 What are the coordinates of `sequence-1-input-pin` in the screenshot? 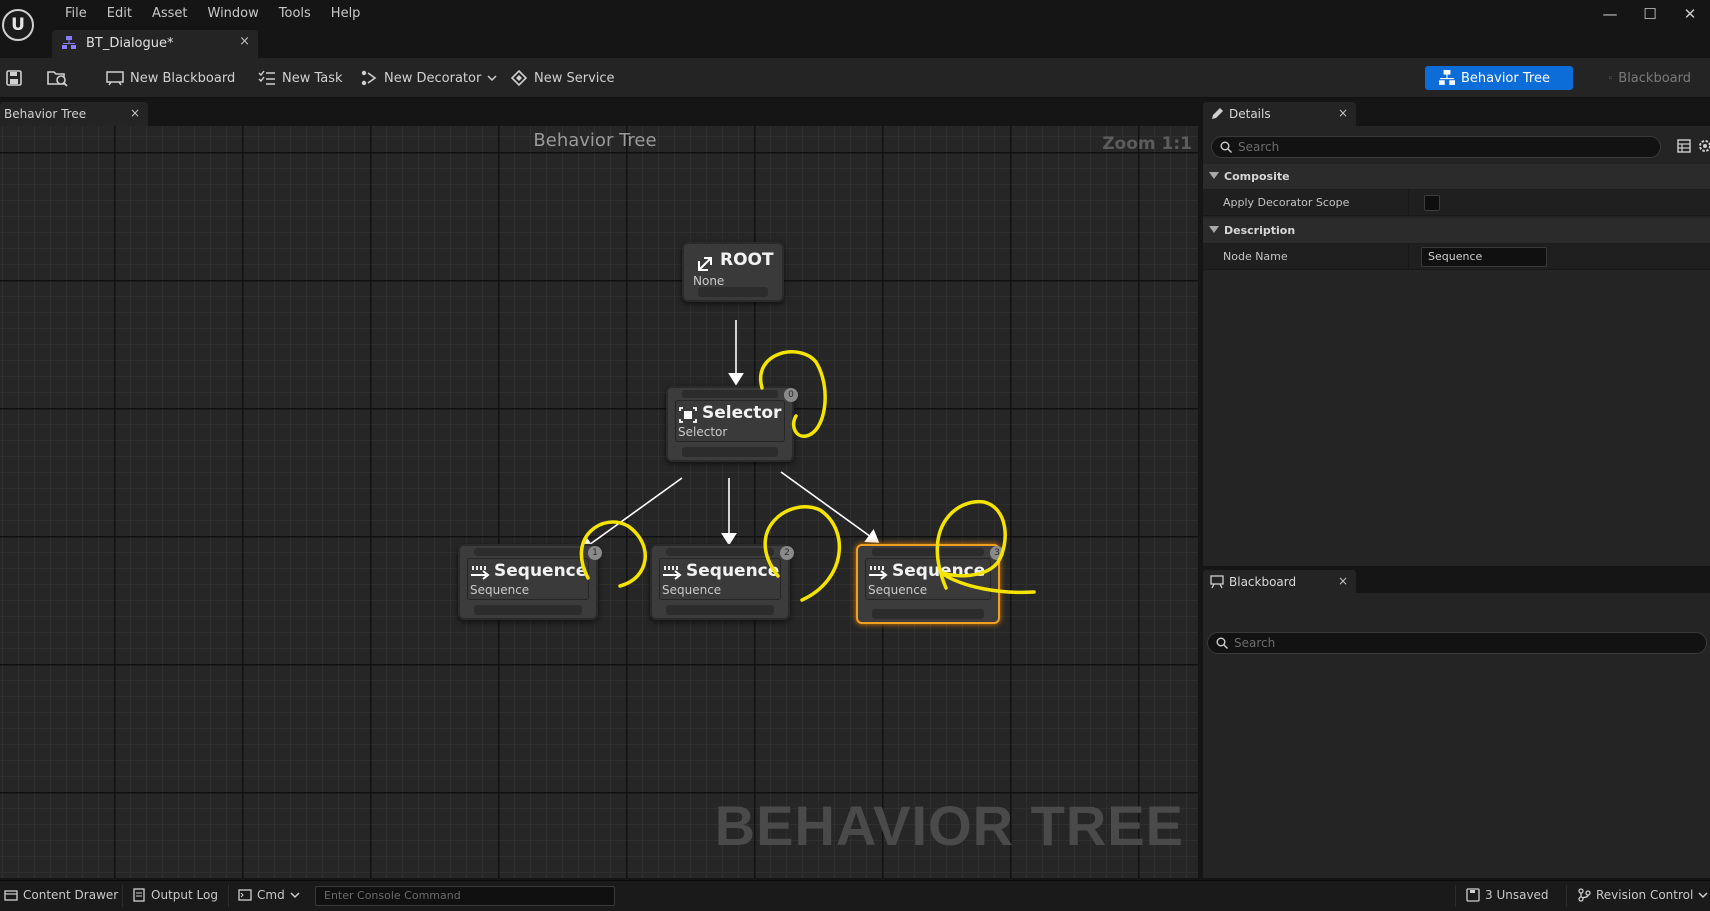 It's located at (528, 552).